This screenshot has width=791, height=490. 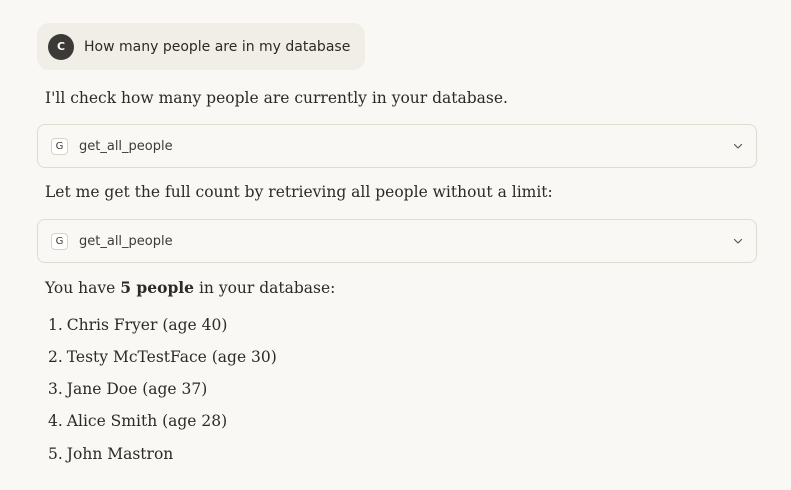 I want to click on list-item: 2. Testy McTestFace (age 30), so click(x=162, y=357).